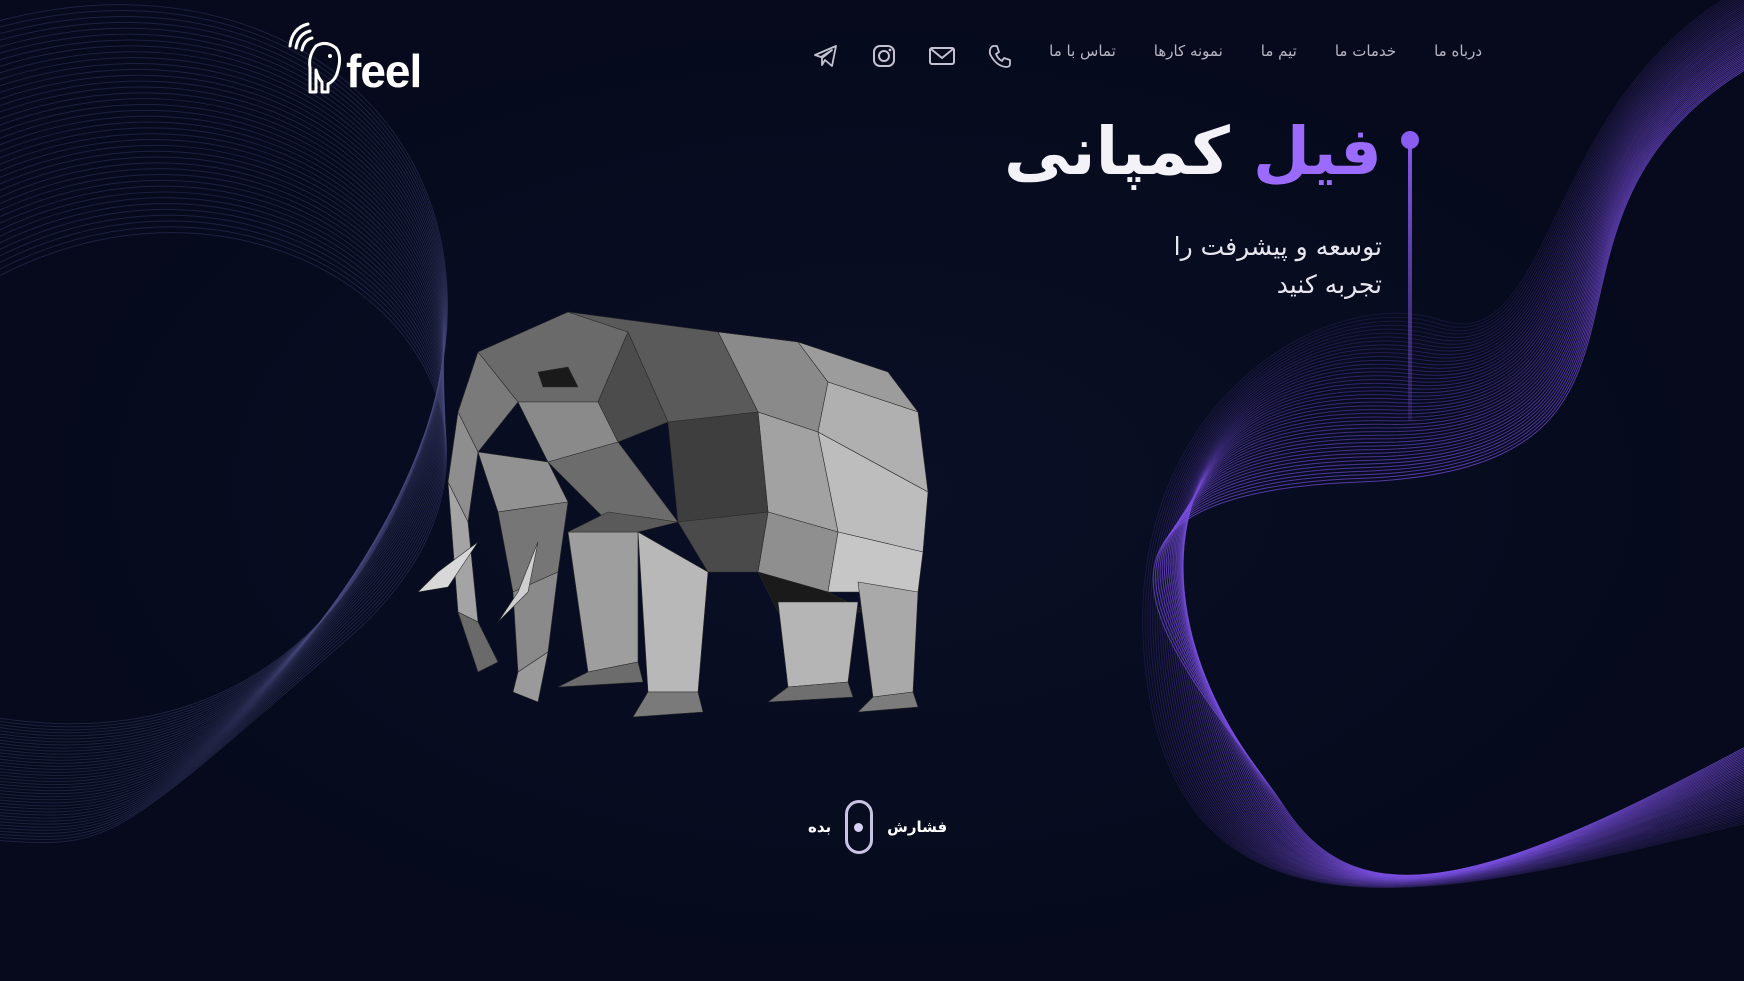 The width and height of the screenshot is (1744, 981). Describe the element at coordinates (917, 827) in the screenshot. I see `press-hint-word-1: فشارش` at that location.